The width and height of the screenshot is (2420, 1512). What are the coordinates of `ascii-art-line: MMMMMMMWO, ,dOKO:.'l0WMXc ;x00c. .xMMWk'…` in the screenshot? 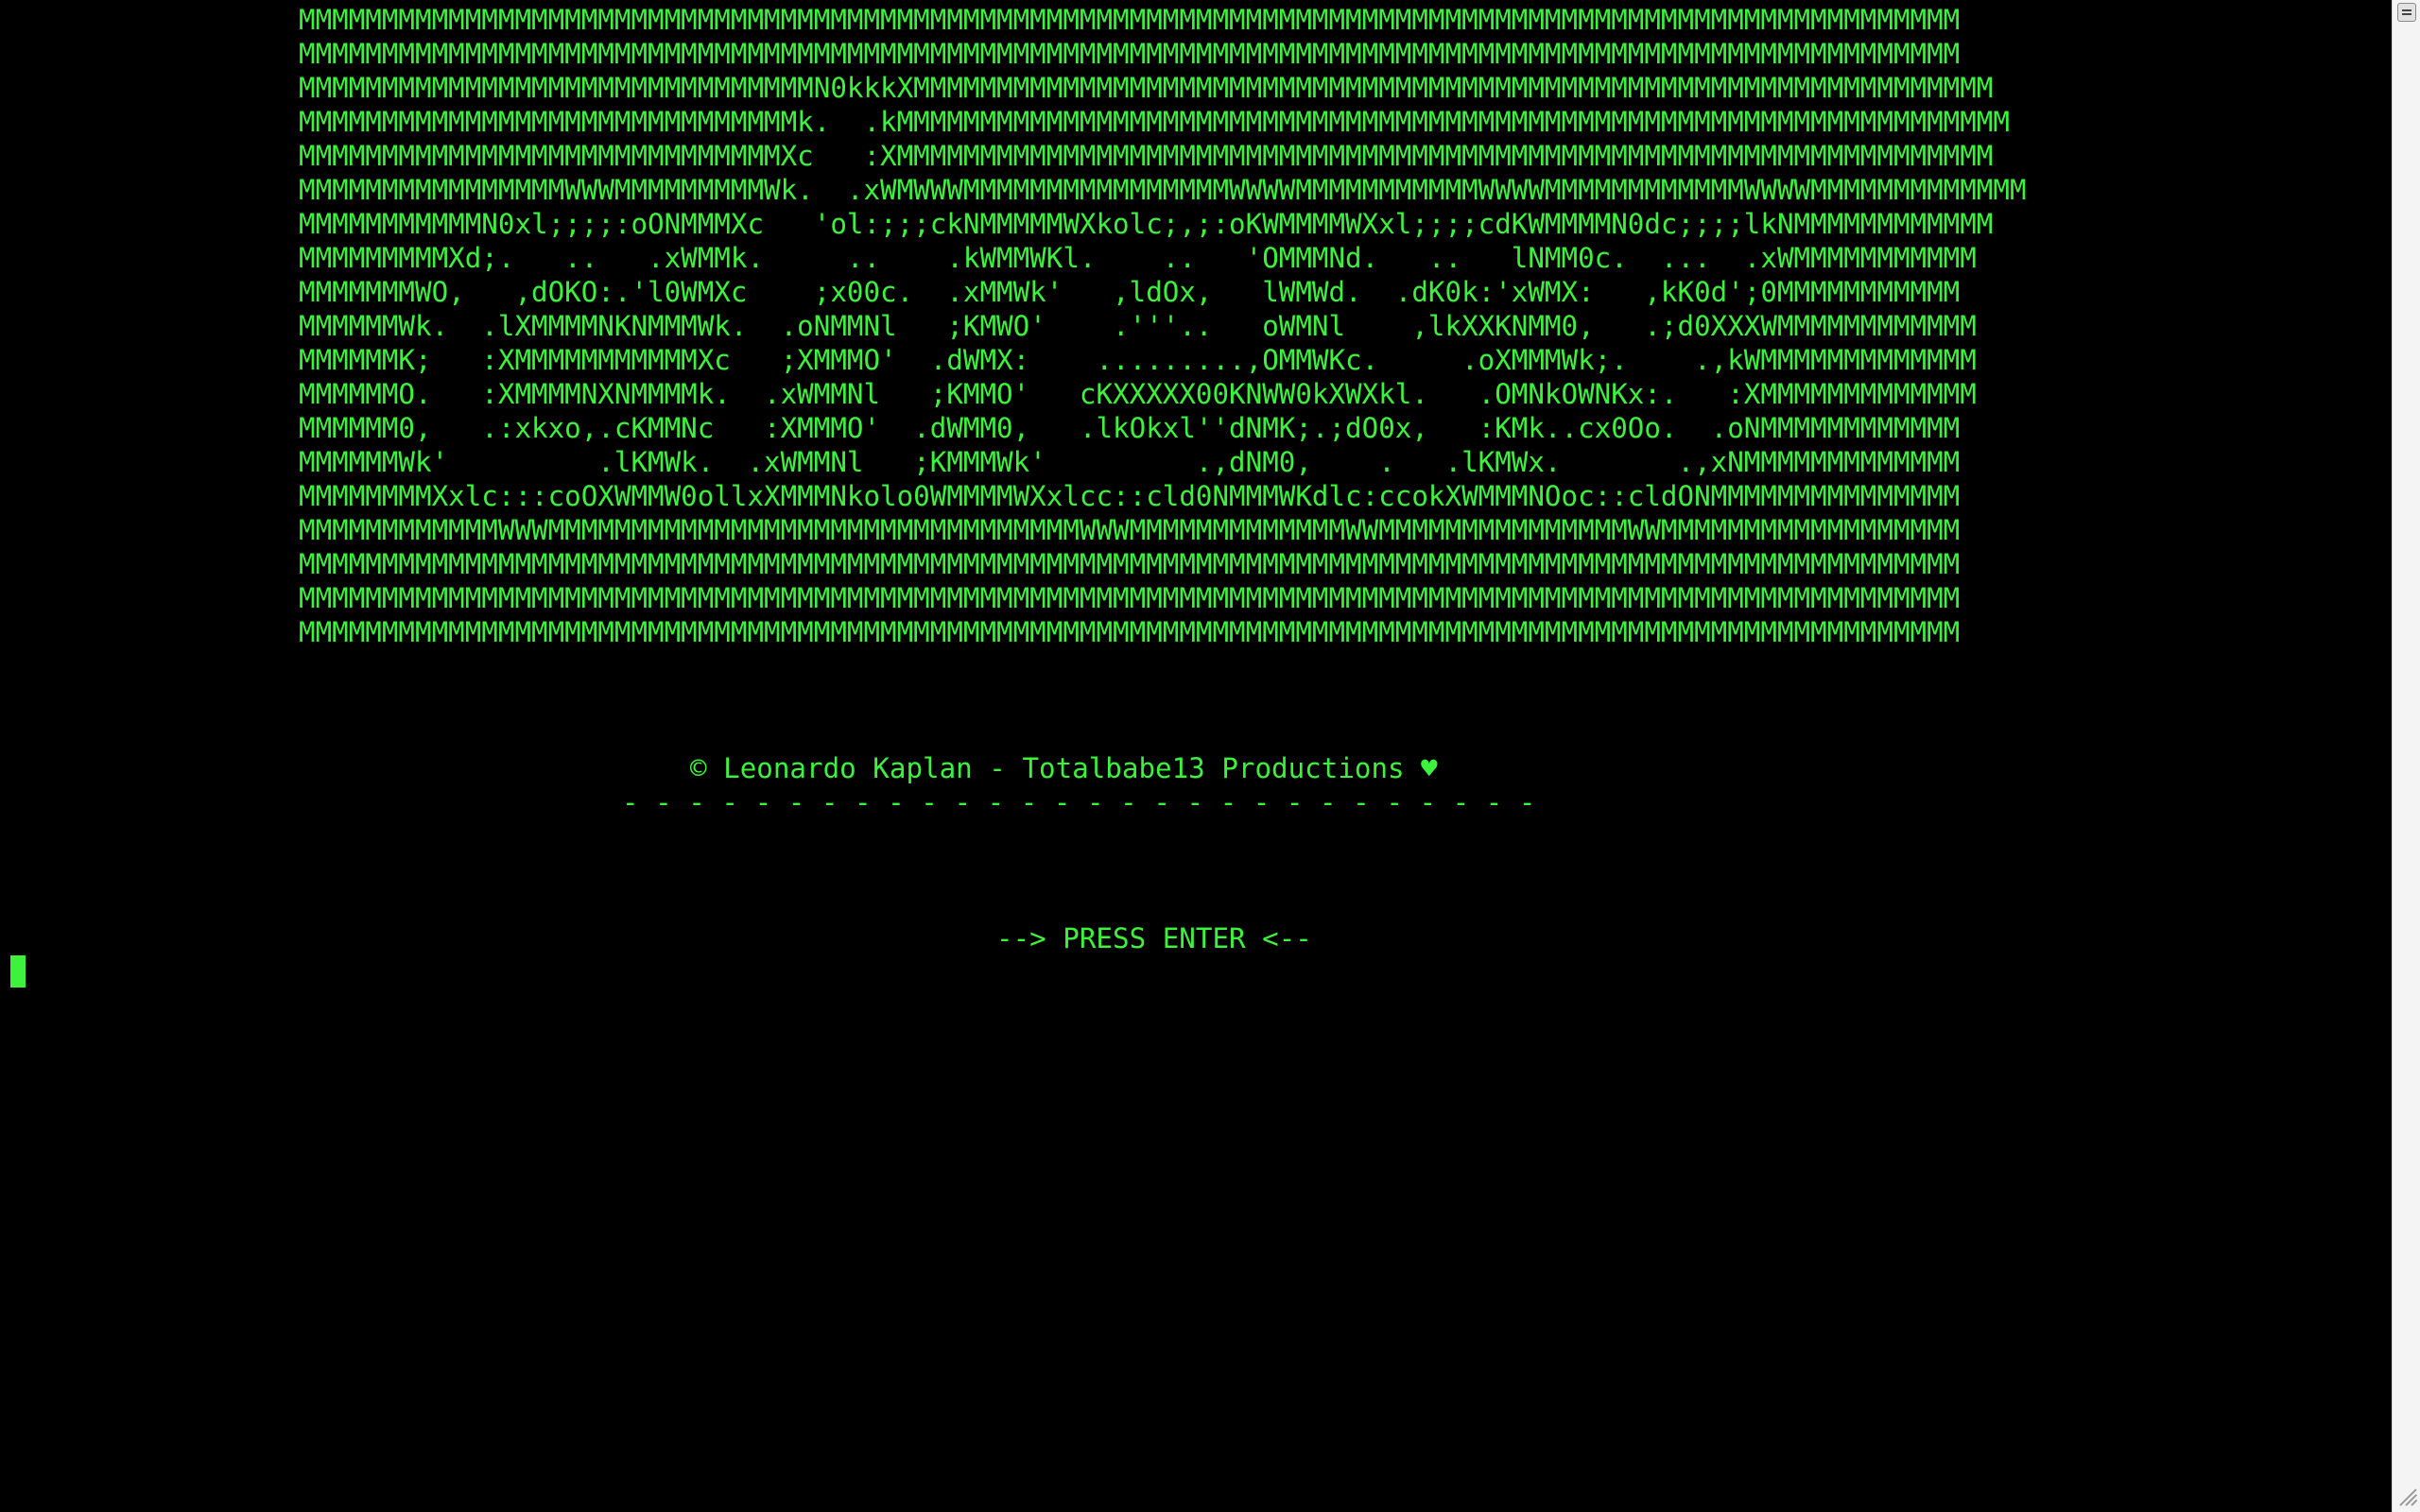 It's located at (1130, 292).